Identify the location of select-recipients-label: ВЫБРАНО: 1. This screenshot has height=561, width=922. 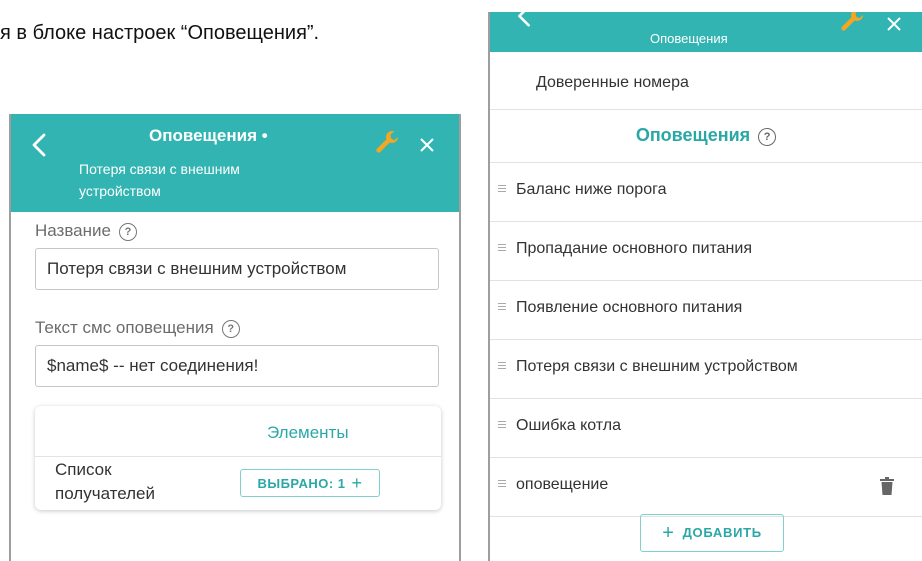
(301, 483).